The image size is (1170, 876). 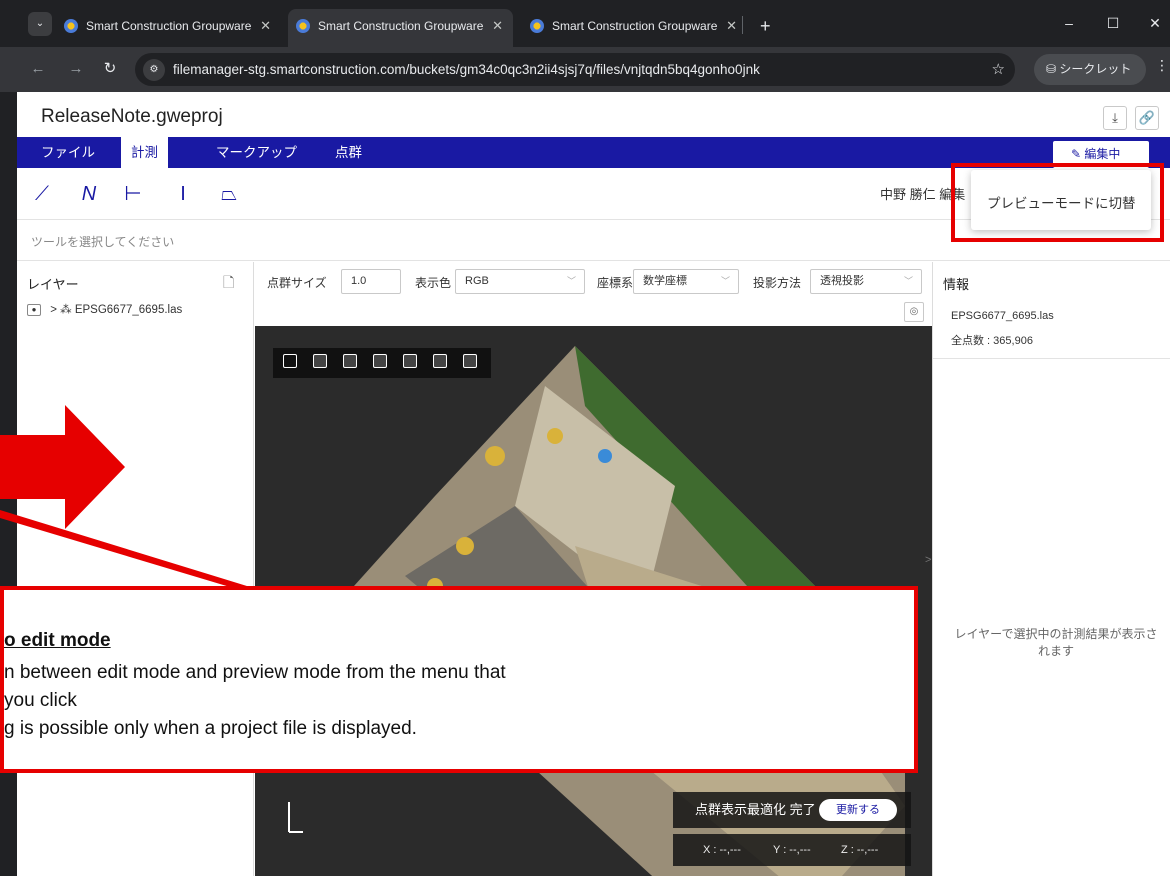 I want to click on optimization-status: 点群表示最適化 完了 更新する, so click(x=792, y=810).